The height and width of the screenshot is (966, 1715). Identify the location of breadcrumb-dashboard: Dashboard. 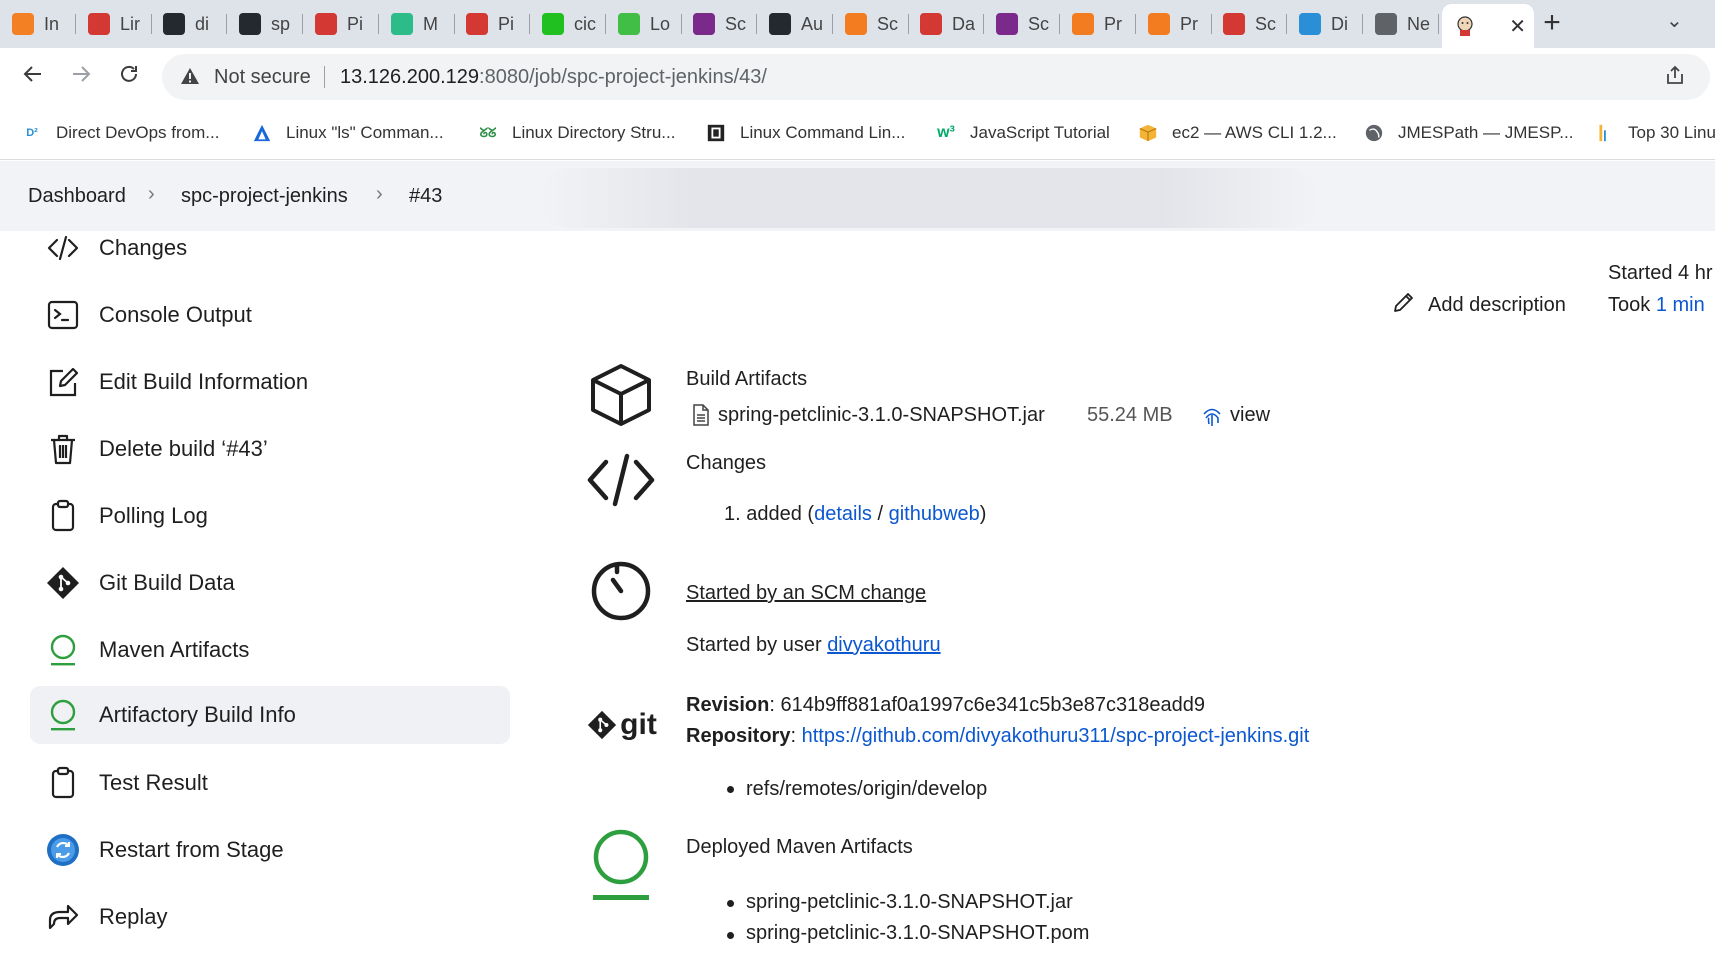
(77, 196).